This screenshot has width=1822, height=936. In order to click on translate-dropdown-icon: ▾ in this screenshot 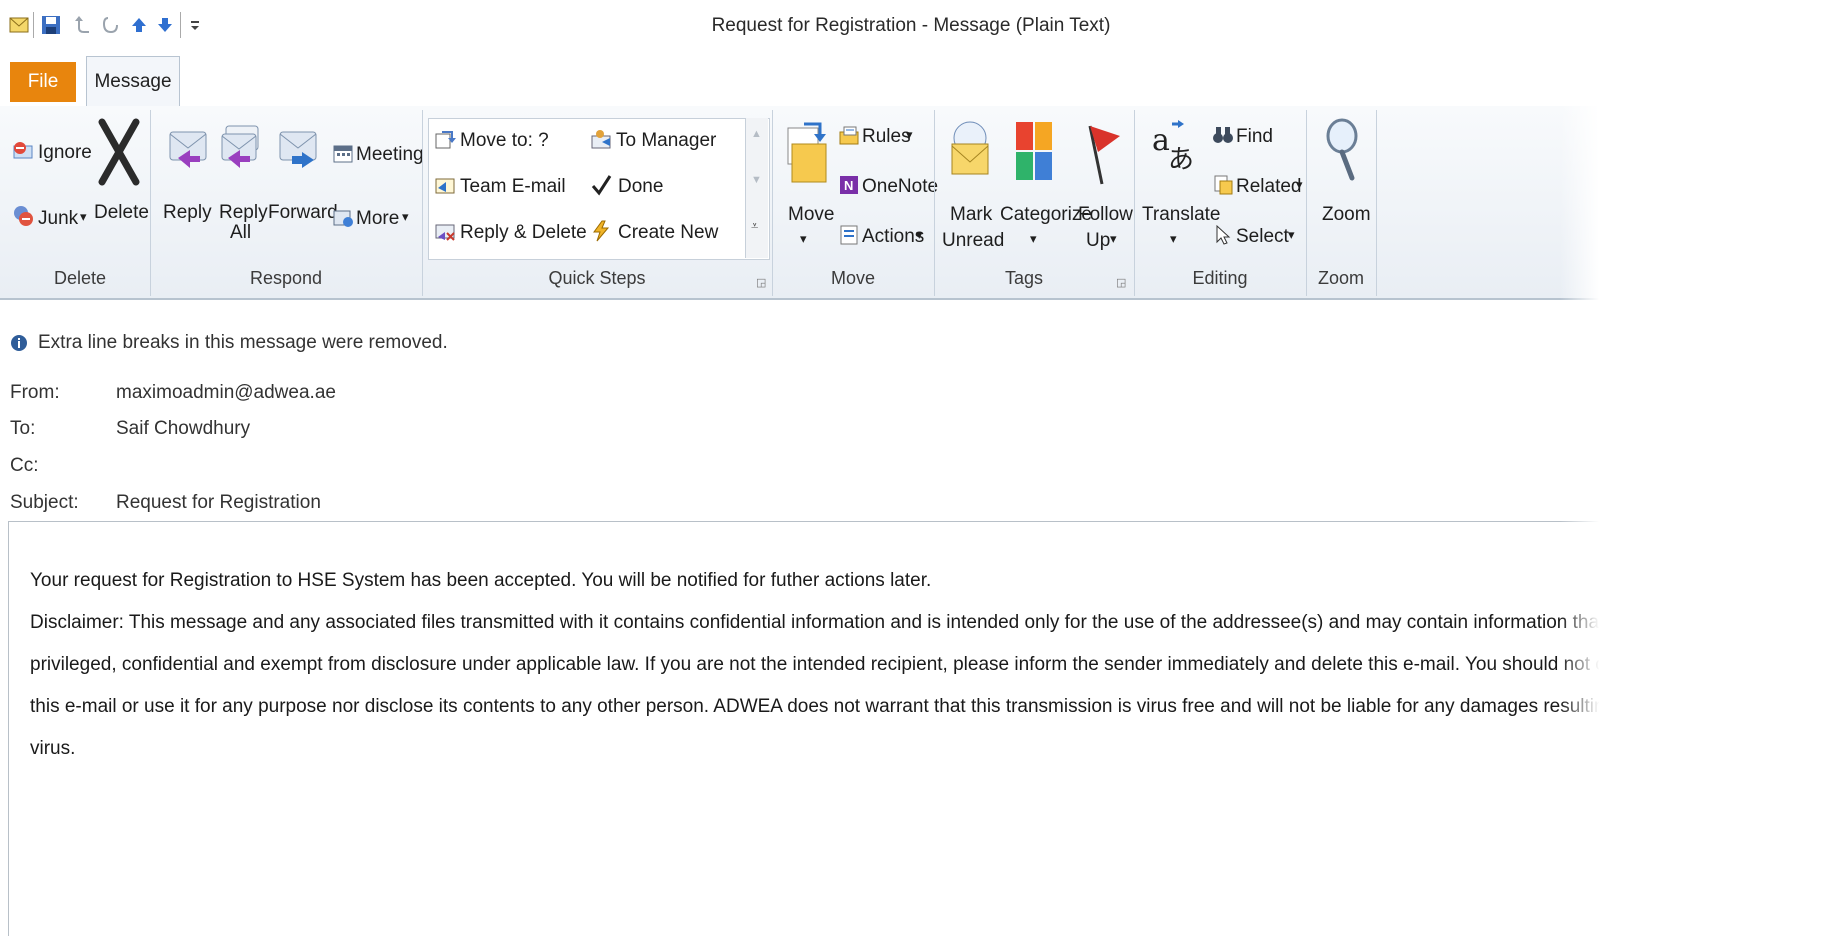, I will do `click(1173, 238)`.